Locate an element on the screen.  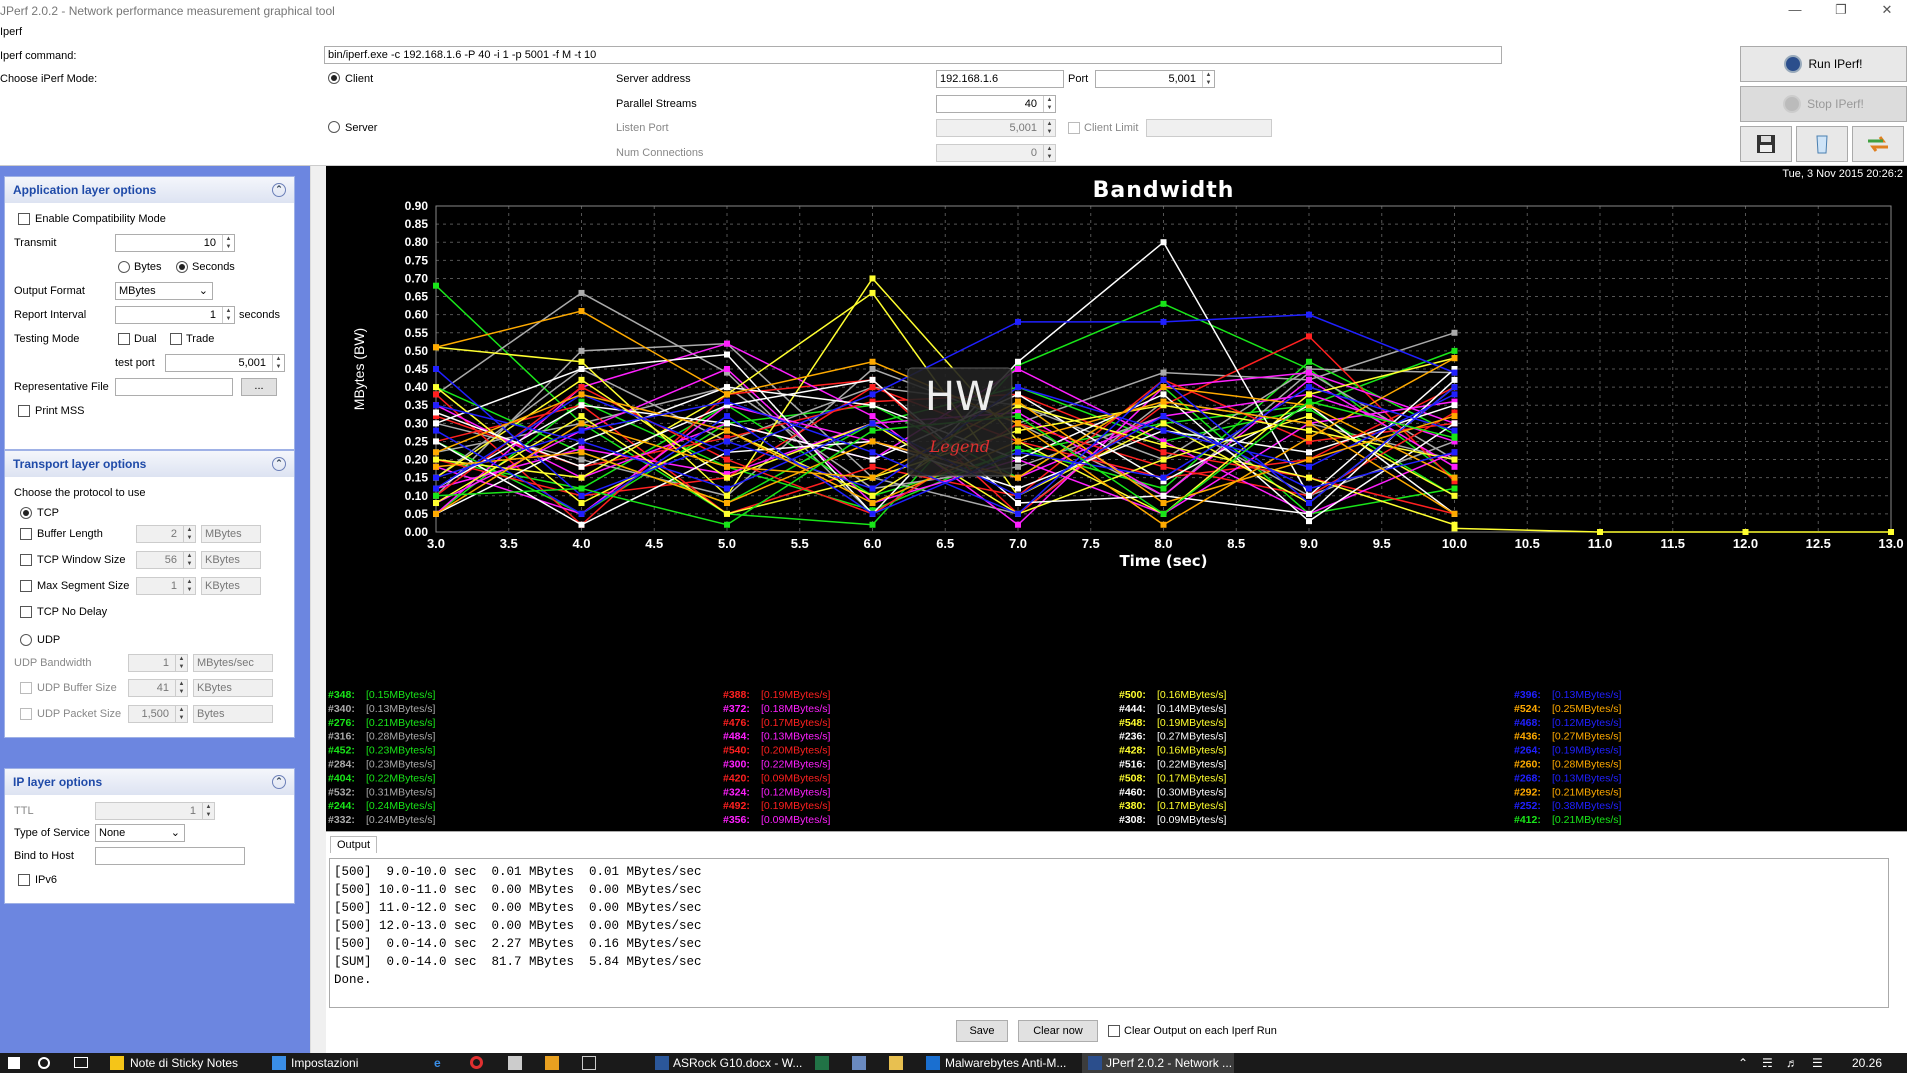
ttl-spinner: ▲ ▼ is located at coordinates (208, 811).